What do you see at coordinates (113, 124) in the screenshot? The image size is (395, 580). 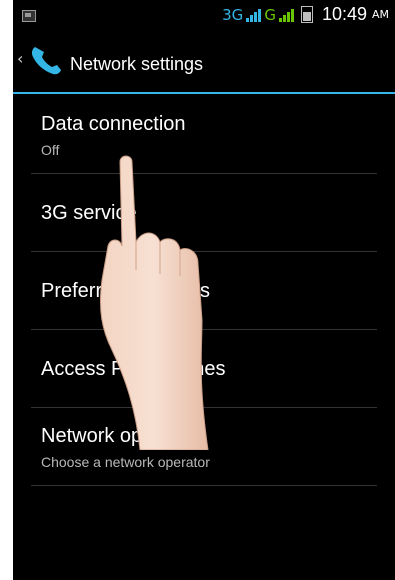 I see `setting-title: Data connection` at bounding box center [113, 124].